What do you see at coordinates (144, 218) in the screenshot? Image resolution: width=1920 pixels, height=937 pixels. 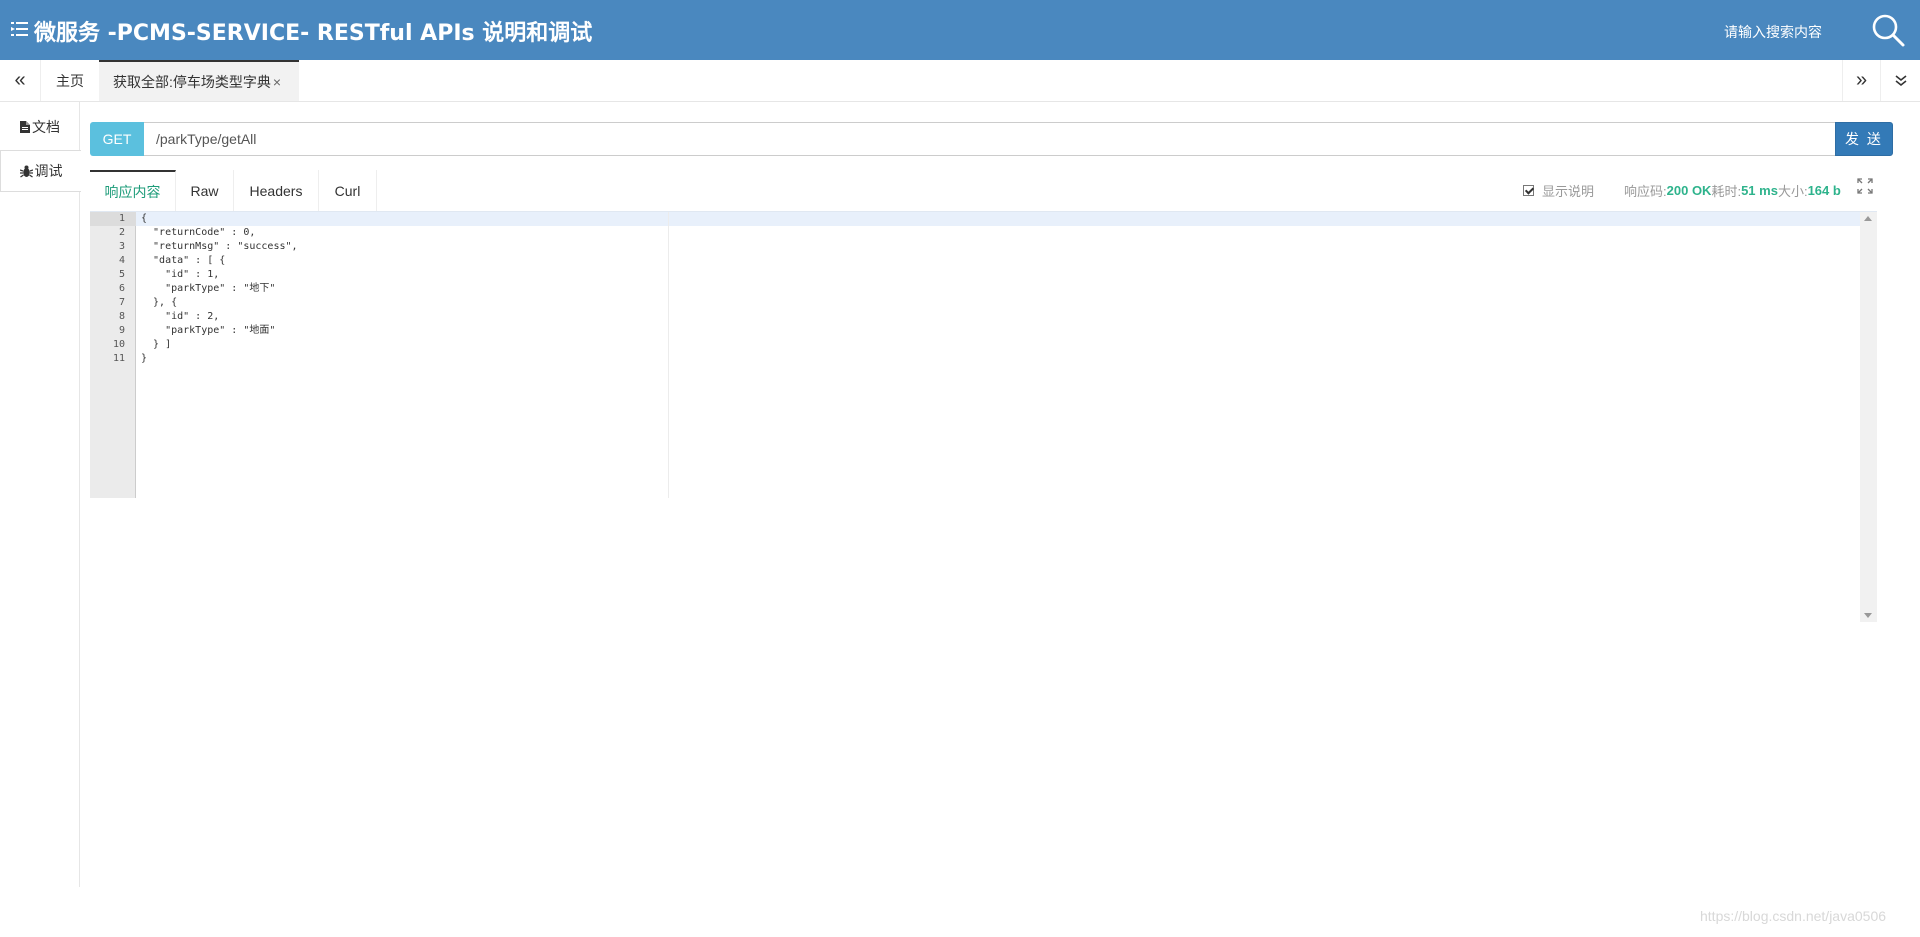 I see `code-line: {` at bounding box center [144, 218].